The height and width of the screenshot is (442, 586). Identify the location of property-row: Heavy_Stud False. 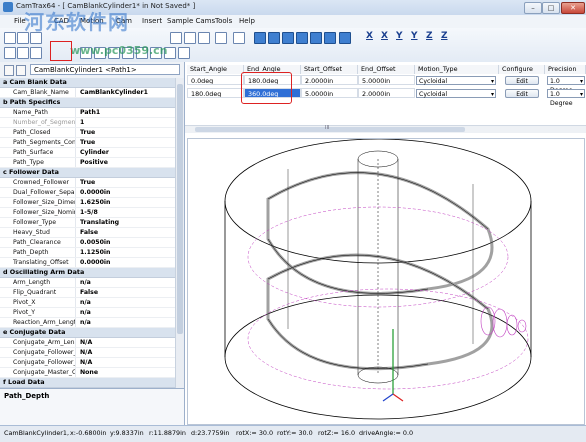
(88, 233).